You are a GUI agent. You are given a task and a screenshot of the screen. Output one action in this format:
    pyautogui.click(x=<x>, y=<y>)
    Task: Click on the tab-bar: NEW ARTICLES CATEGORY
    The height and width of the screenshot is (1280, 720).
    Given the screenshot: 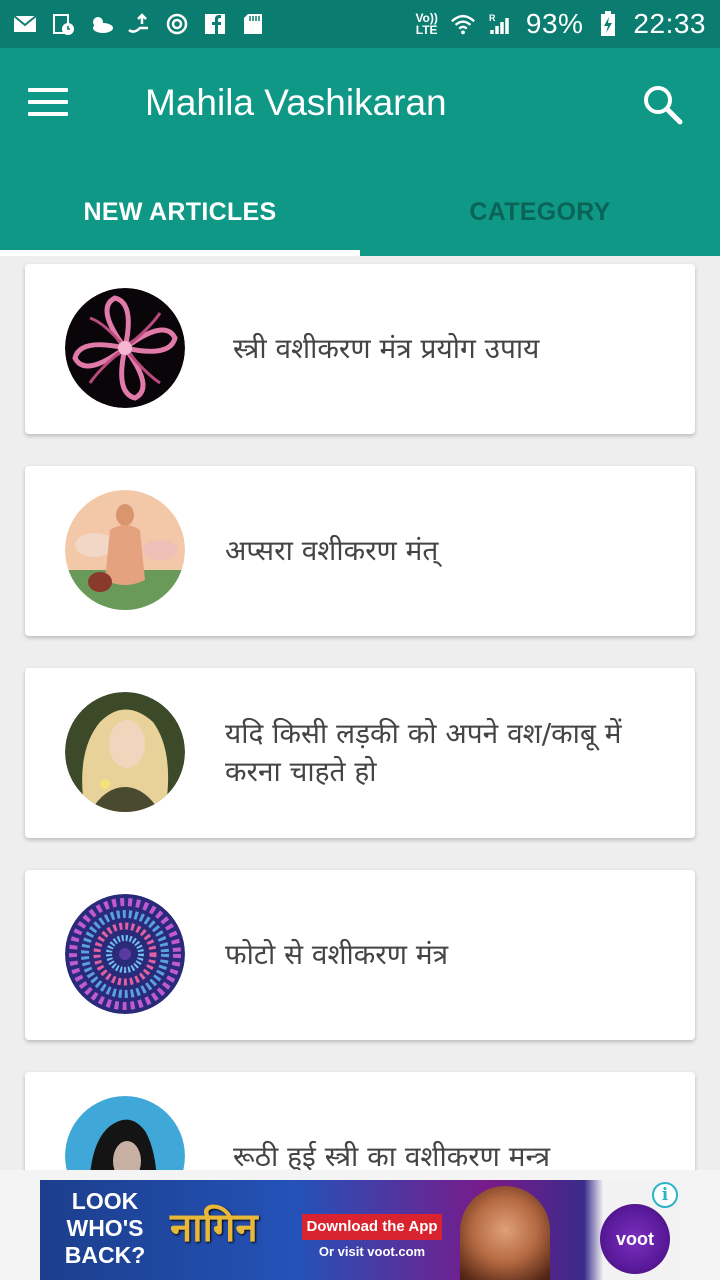 What is the action you would take?
    pyautogui.click(x=360, y=212)
    